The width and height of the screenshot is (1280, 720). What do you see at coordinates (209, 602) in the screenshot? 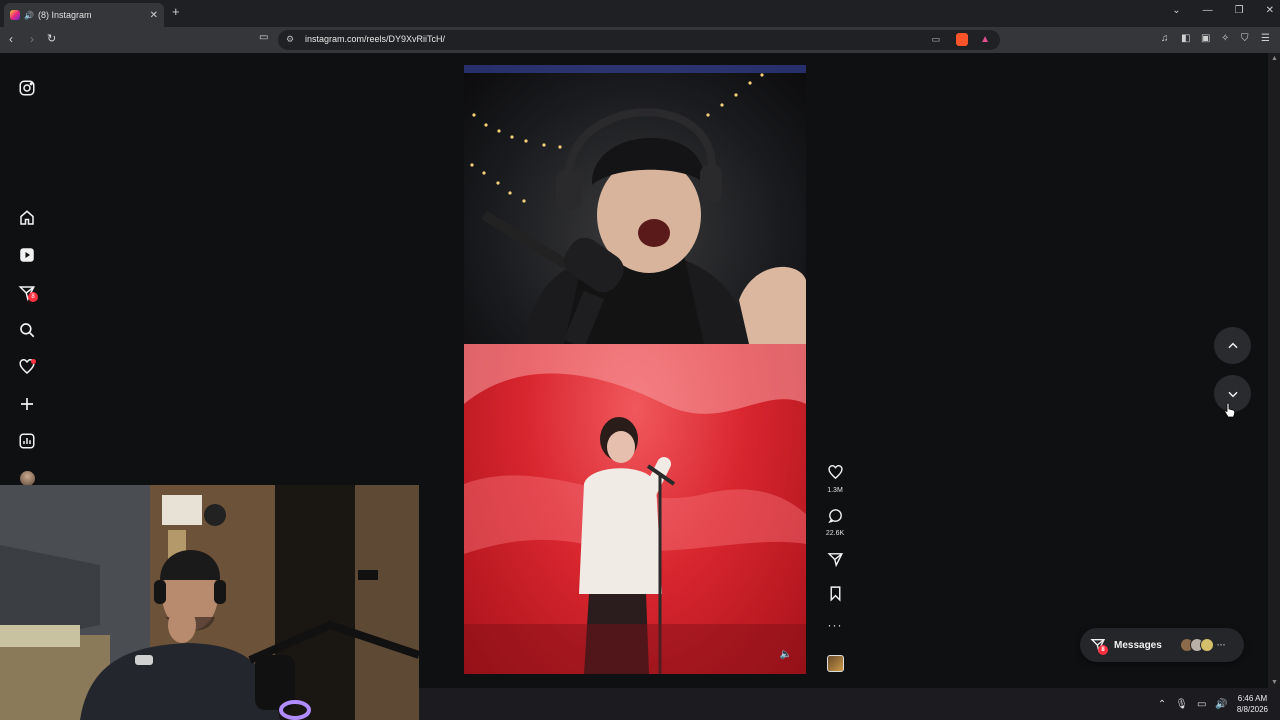
I see `webcam-overlay` at bounding box center [209, 602].